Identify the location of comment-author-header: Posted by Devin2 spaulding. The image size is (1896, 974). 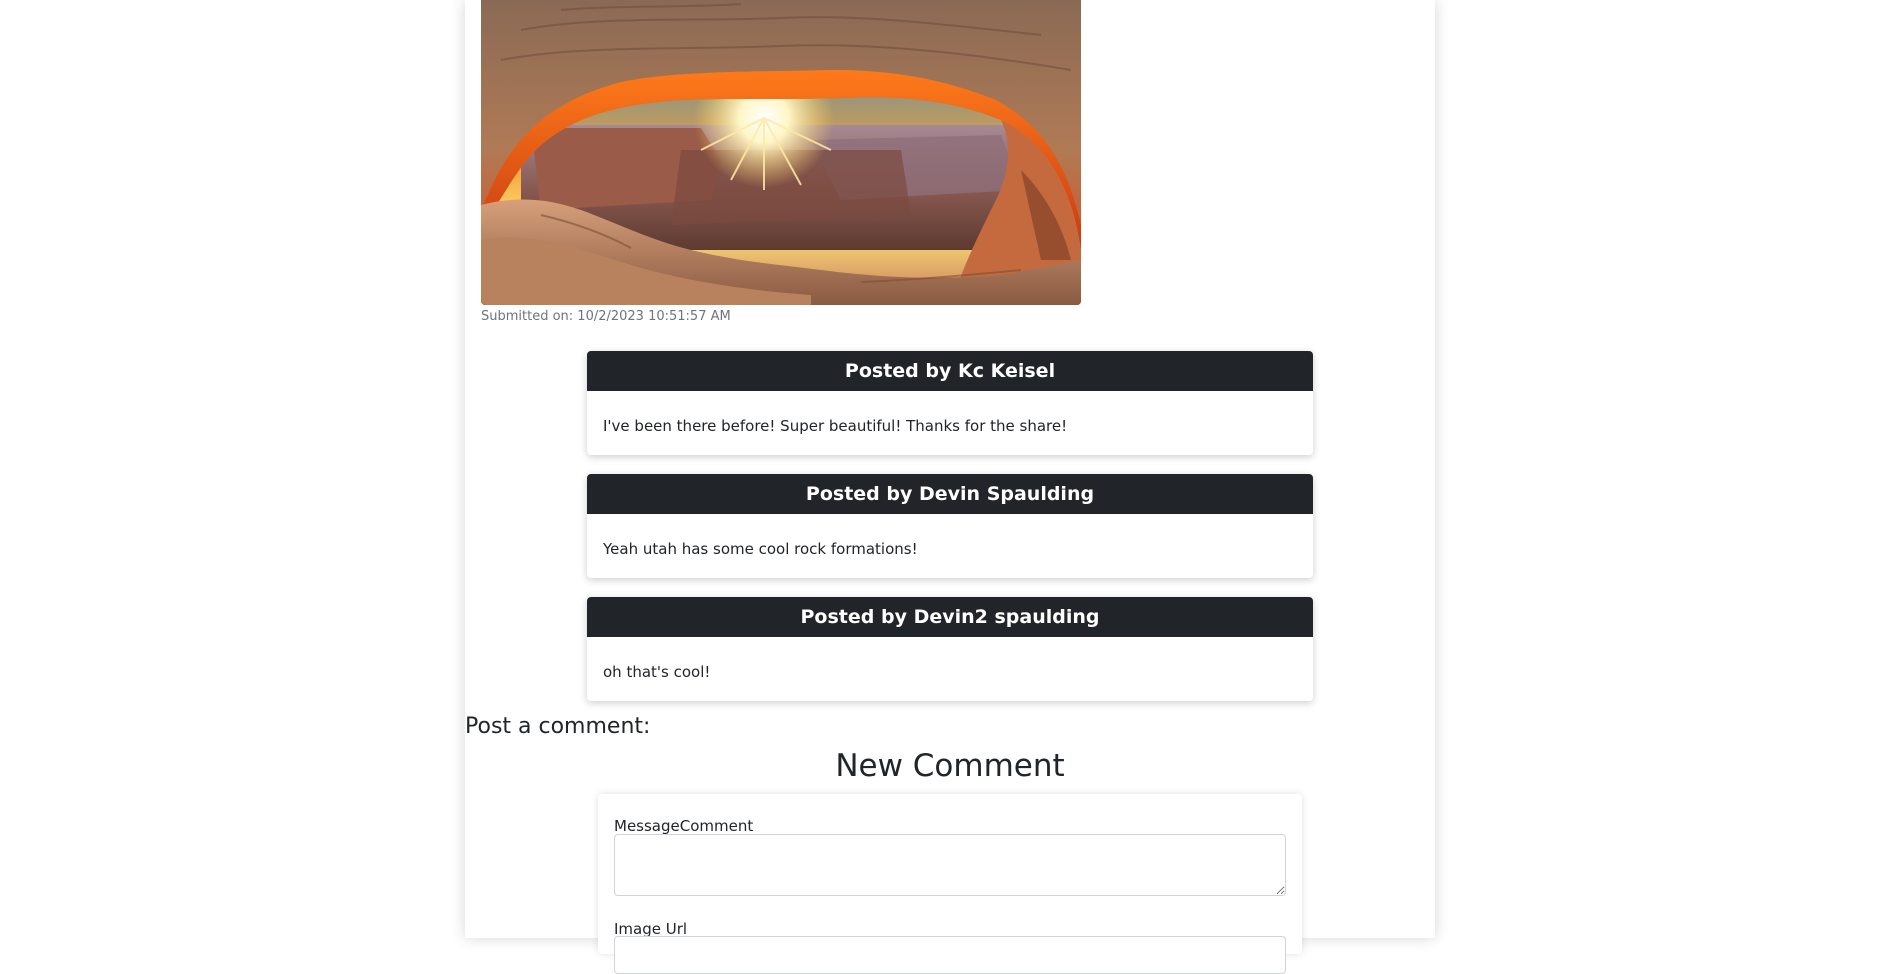
(950, 617).